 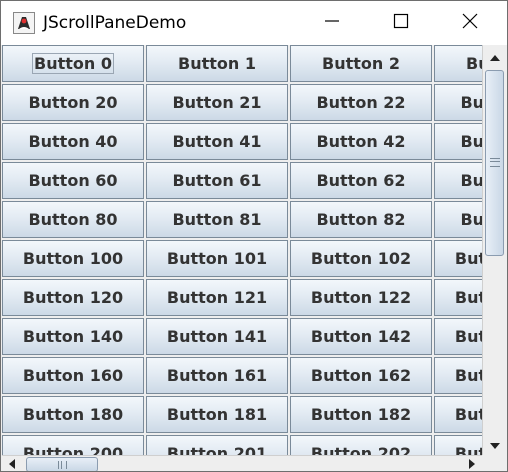 I want to click on scroll-right-button, so click(x=472, y=463).